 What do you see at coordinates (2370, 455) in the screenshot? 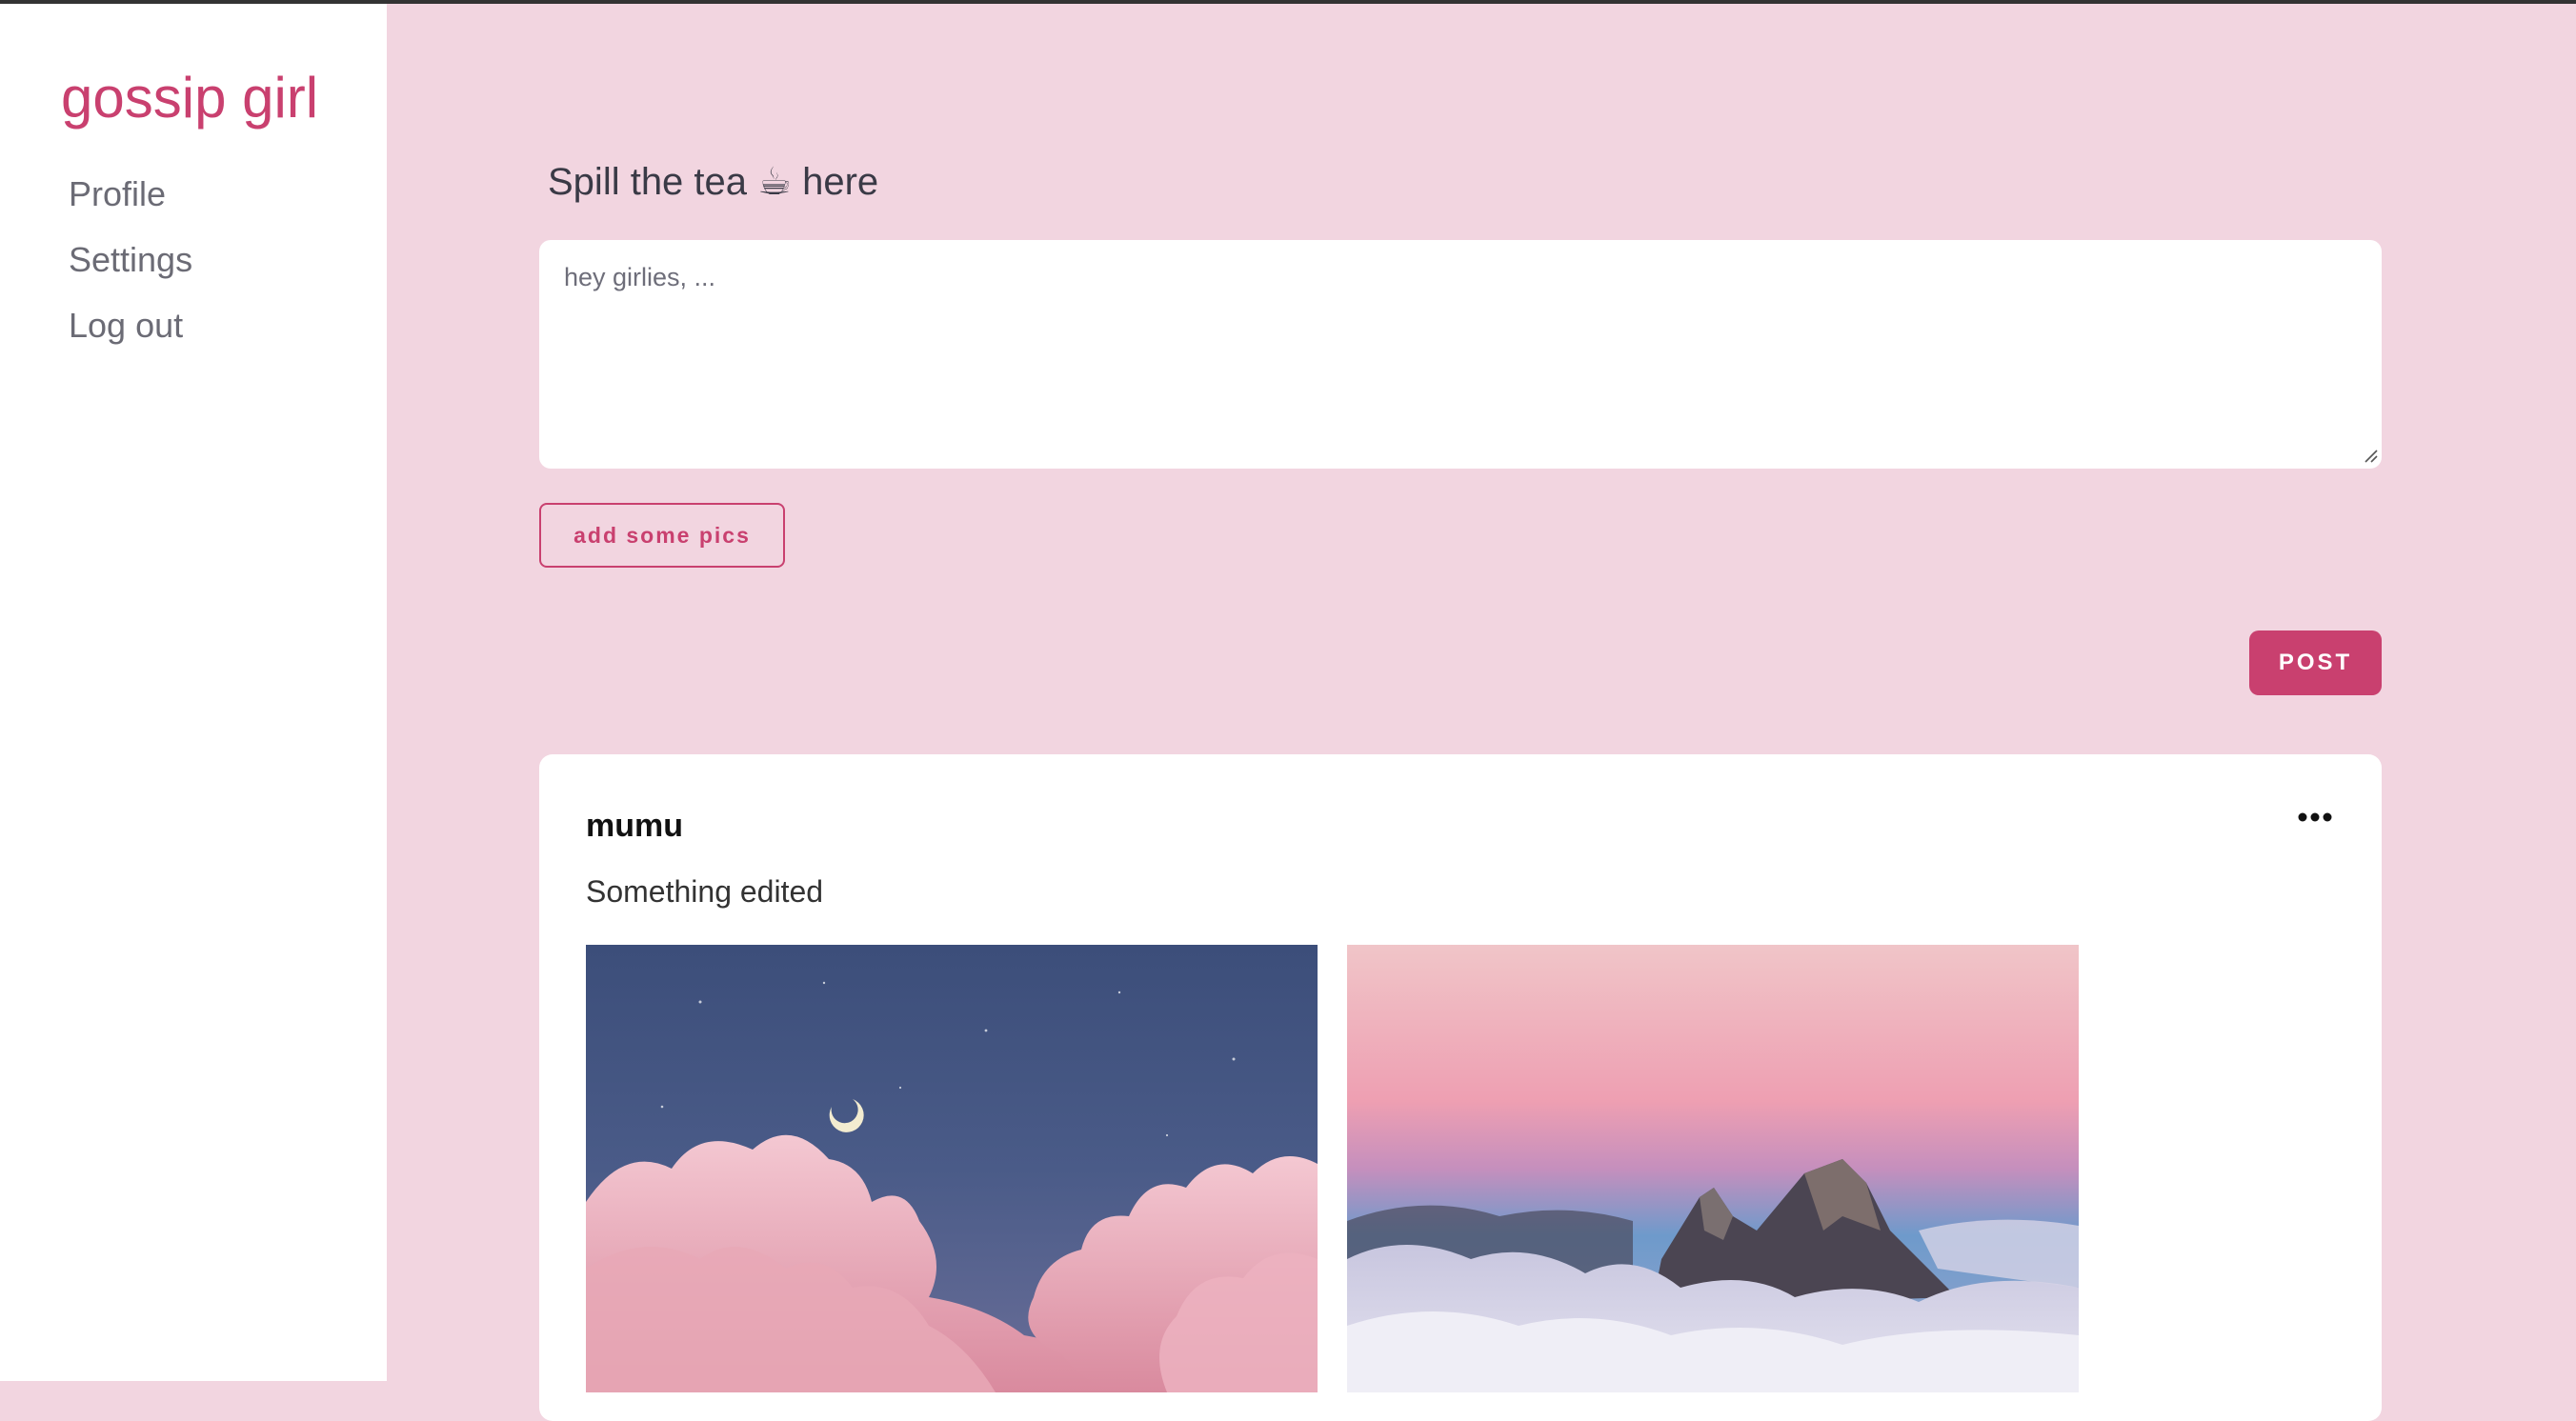
I see `resize-grip-icon` at bounding box center [2370, 455].